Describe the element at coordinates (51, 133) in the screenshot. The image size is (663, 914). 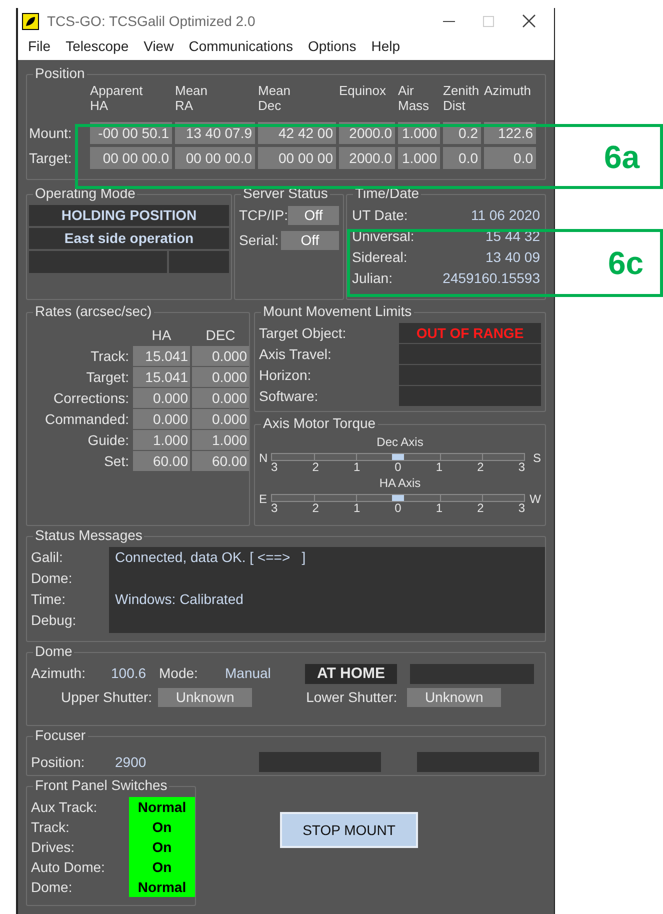
I see `row-label: Mount:` at that location.